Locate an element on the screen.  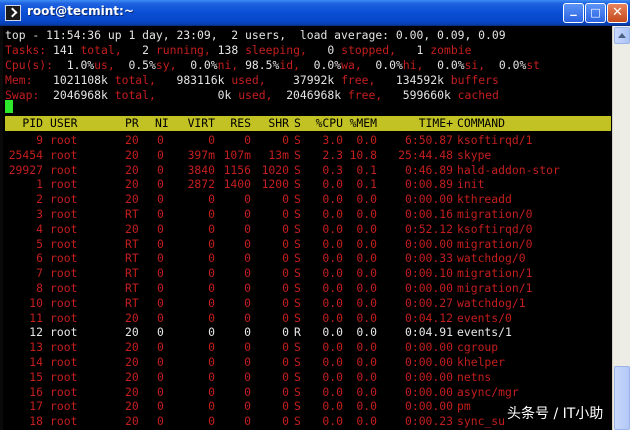
col-pr: PR is located at coordinates (132, 123).